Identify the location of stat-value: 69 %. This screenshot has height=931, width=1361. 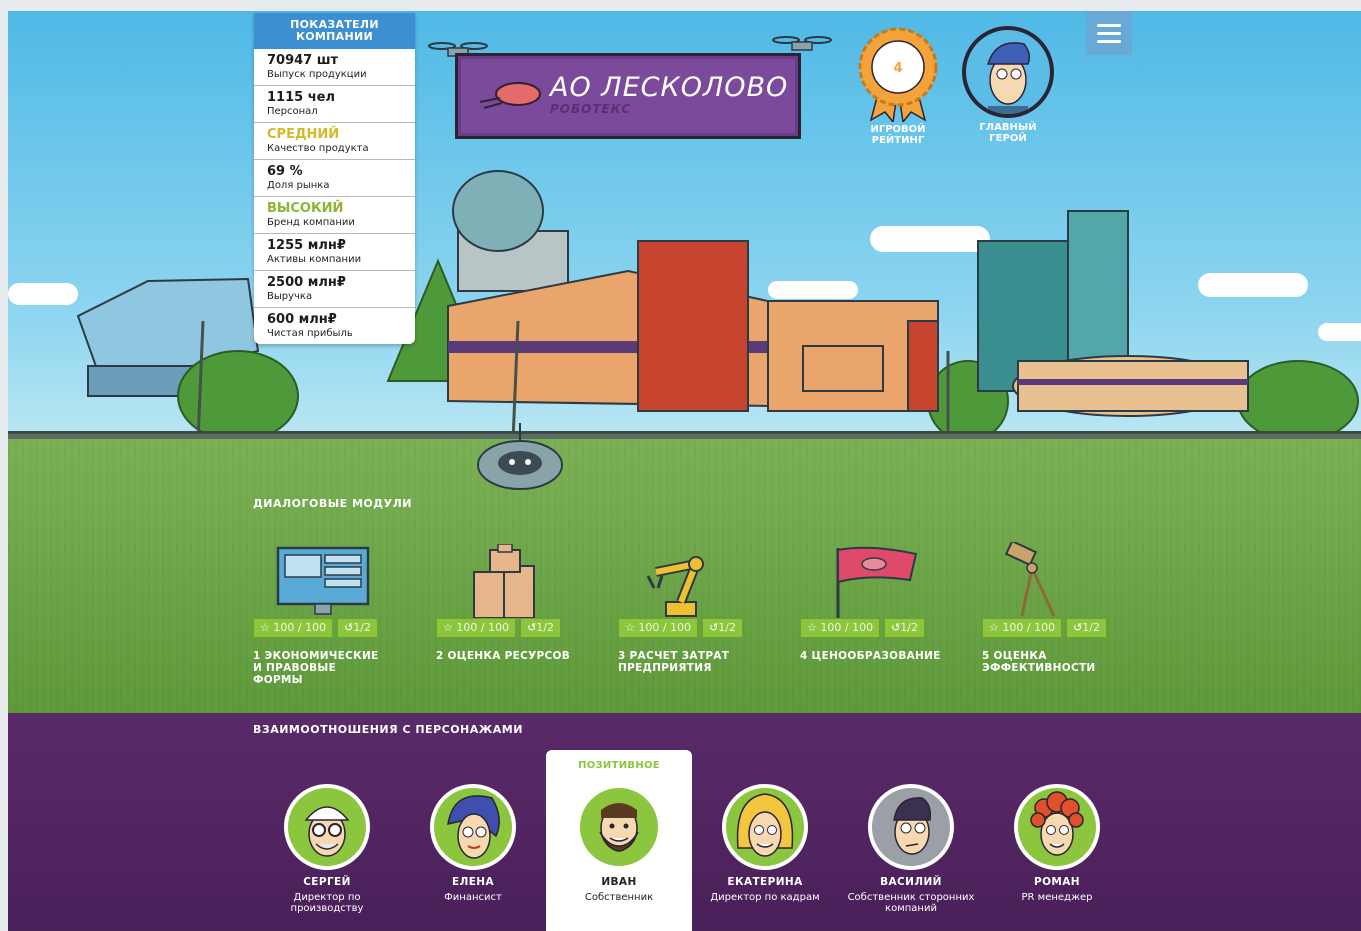
(285, 171).